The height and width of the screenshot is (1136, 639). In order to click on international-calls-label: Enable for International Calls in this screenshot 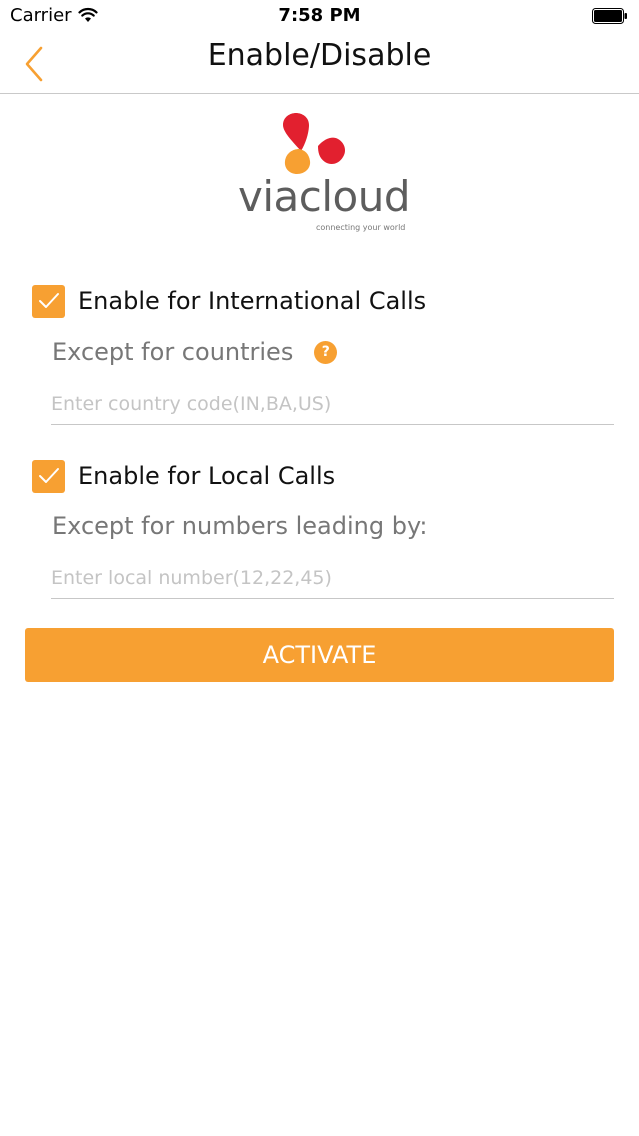, I will do `click(252, 301)`.